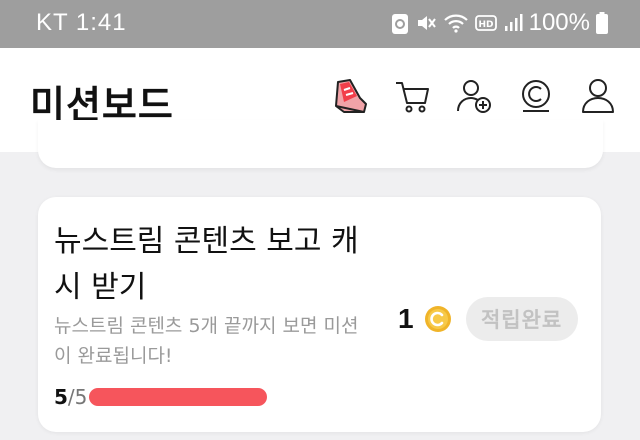 The image size is (640, 440). Describe the element at coordinates (602, 23) in the screenshot. I see `battery-icon` at that location.